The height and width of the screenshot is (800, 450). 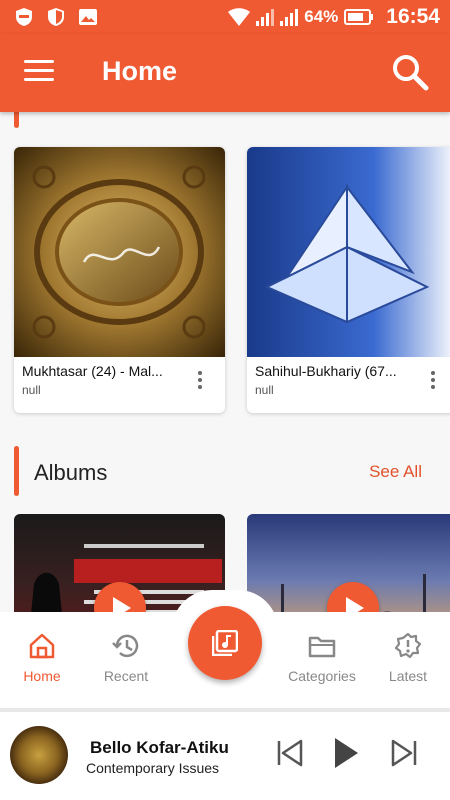 What do you see at coordinates (39, 755) in the screenshot?
I see `album-art` at bounding box center [39, 755].